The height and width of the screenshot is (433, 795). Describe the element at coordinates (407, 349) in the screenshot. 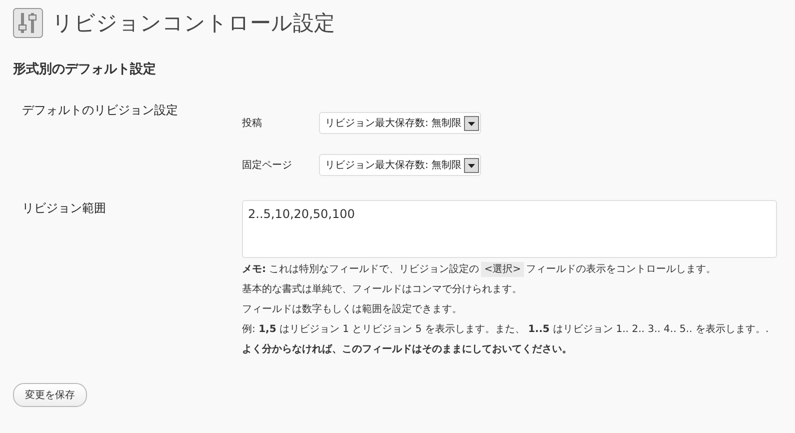

I see `note-text: よく分からなければ、このフィールドはそのままにしておいてください。` at that location.